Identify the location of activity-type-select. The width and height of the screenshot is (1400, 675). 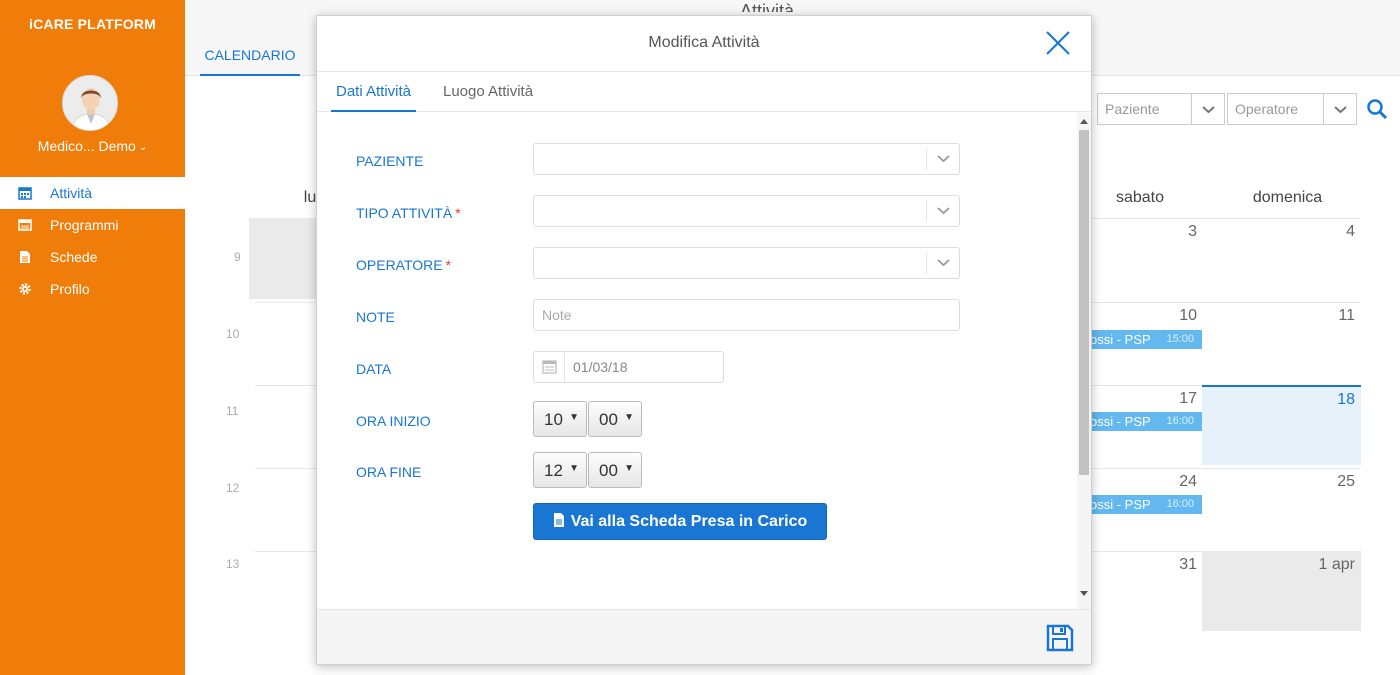
(746, 211).